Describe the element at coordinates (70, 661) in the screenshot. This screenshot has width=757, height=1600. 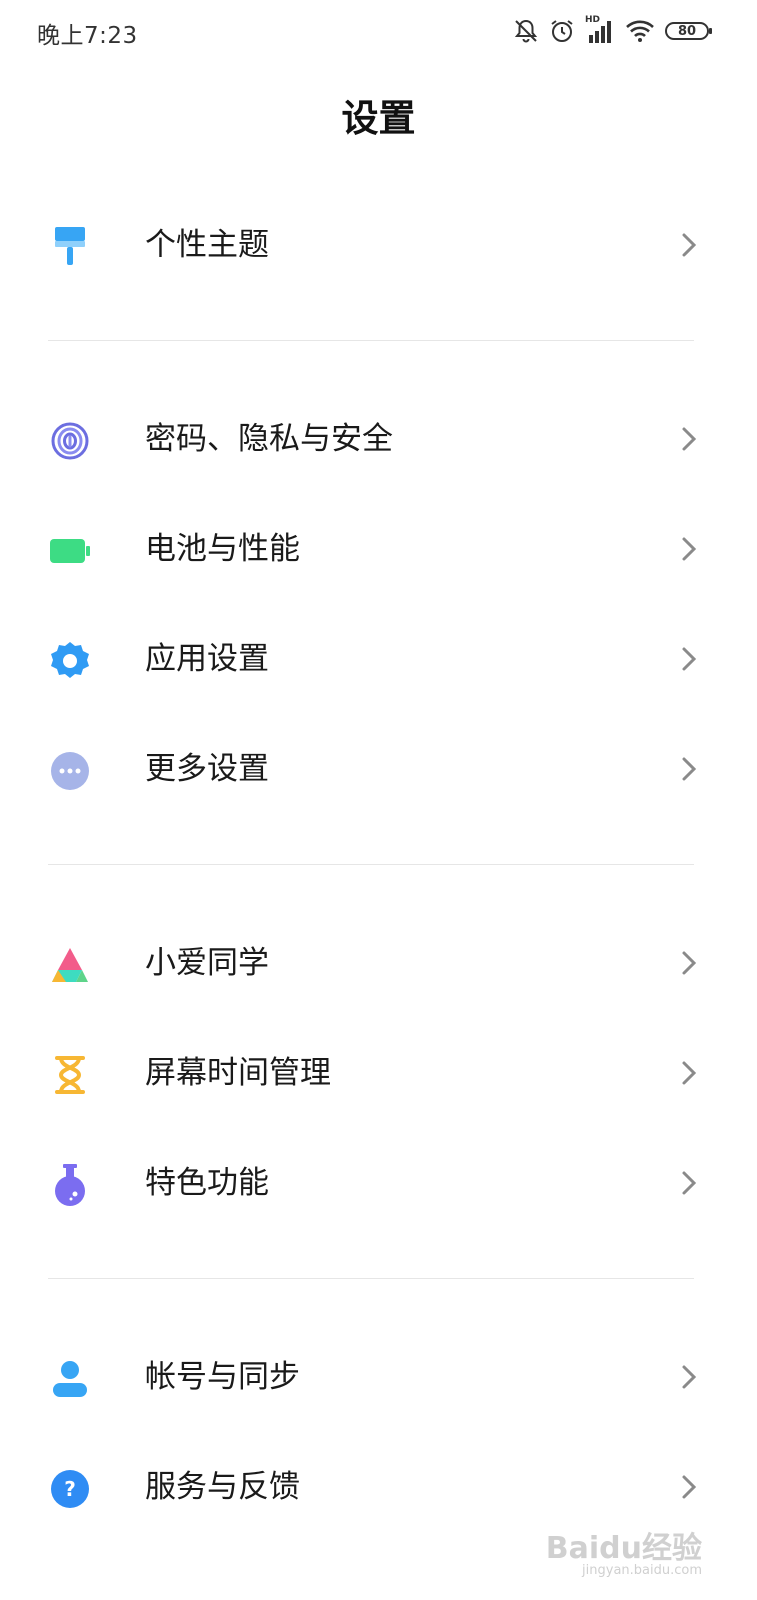
I see `gear-icon` at that location.